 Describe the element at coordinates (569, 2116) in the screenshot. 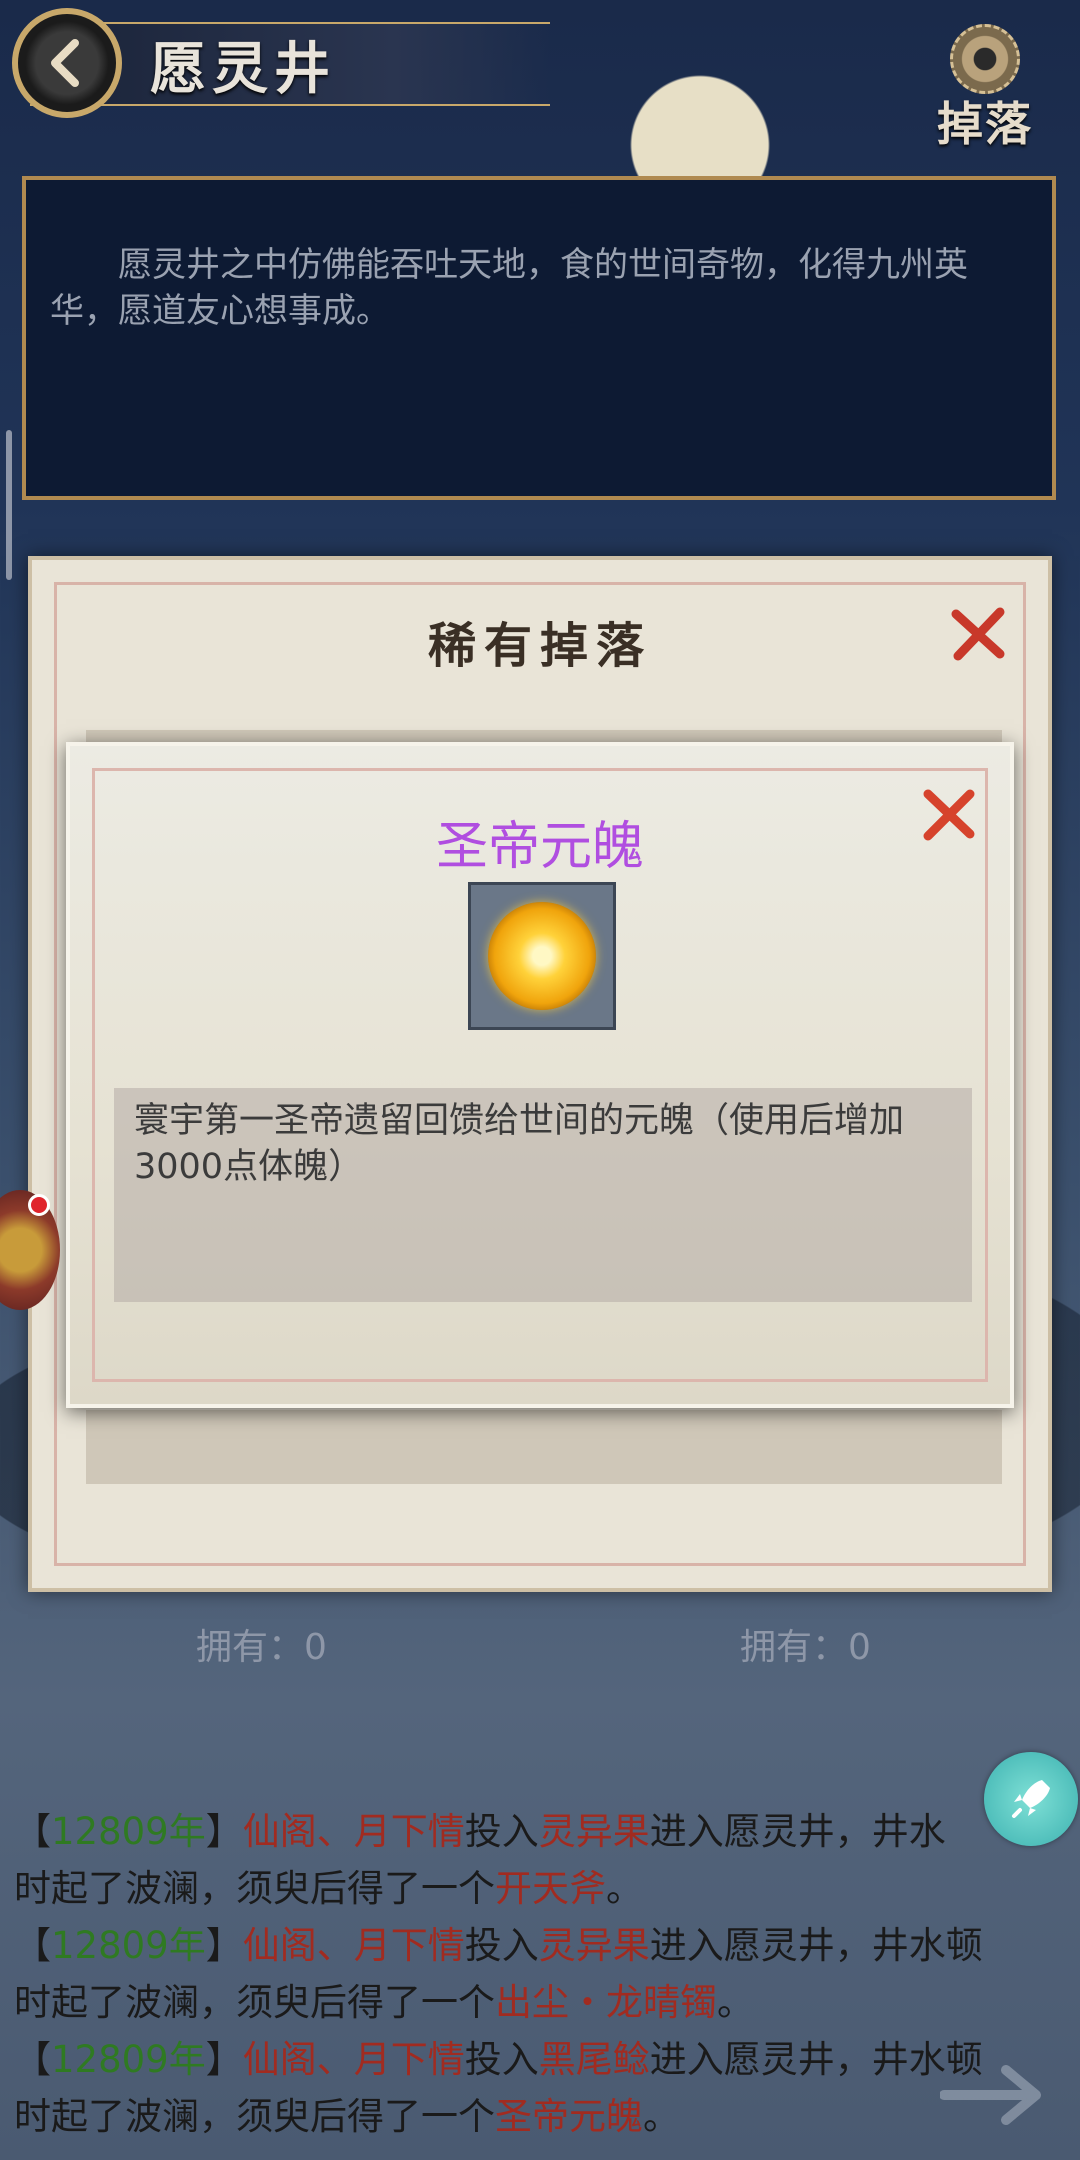

I see `log-output-item: 圣帝元魄` at that location.